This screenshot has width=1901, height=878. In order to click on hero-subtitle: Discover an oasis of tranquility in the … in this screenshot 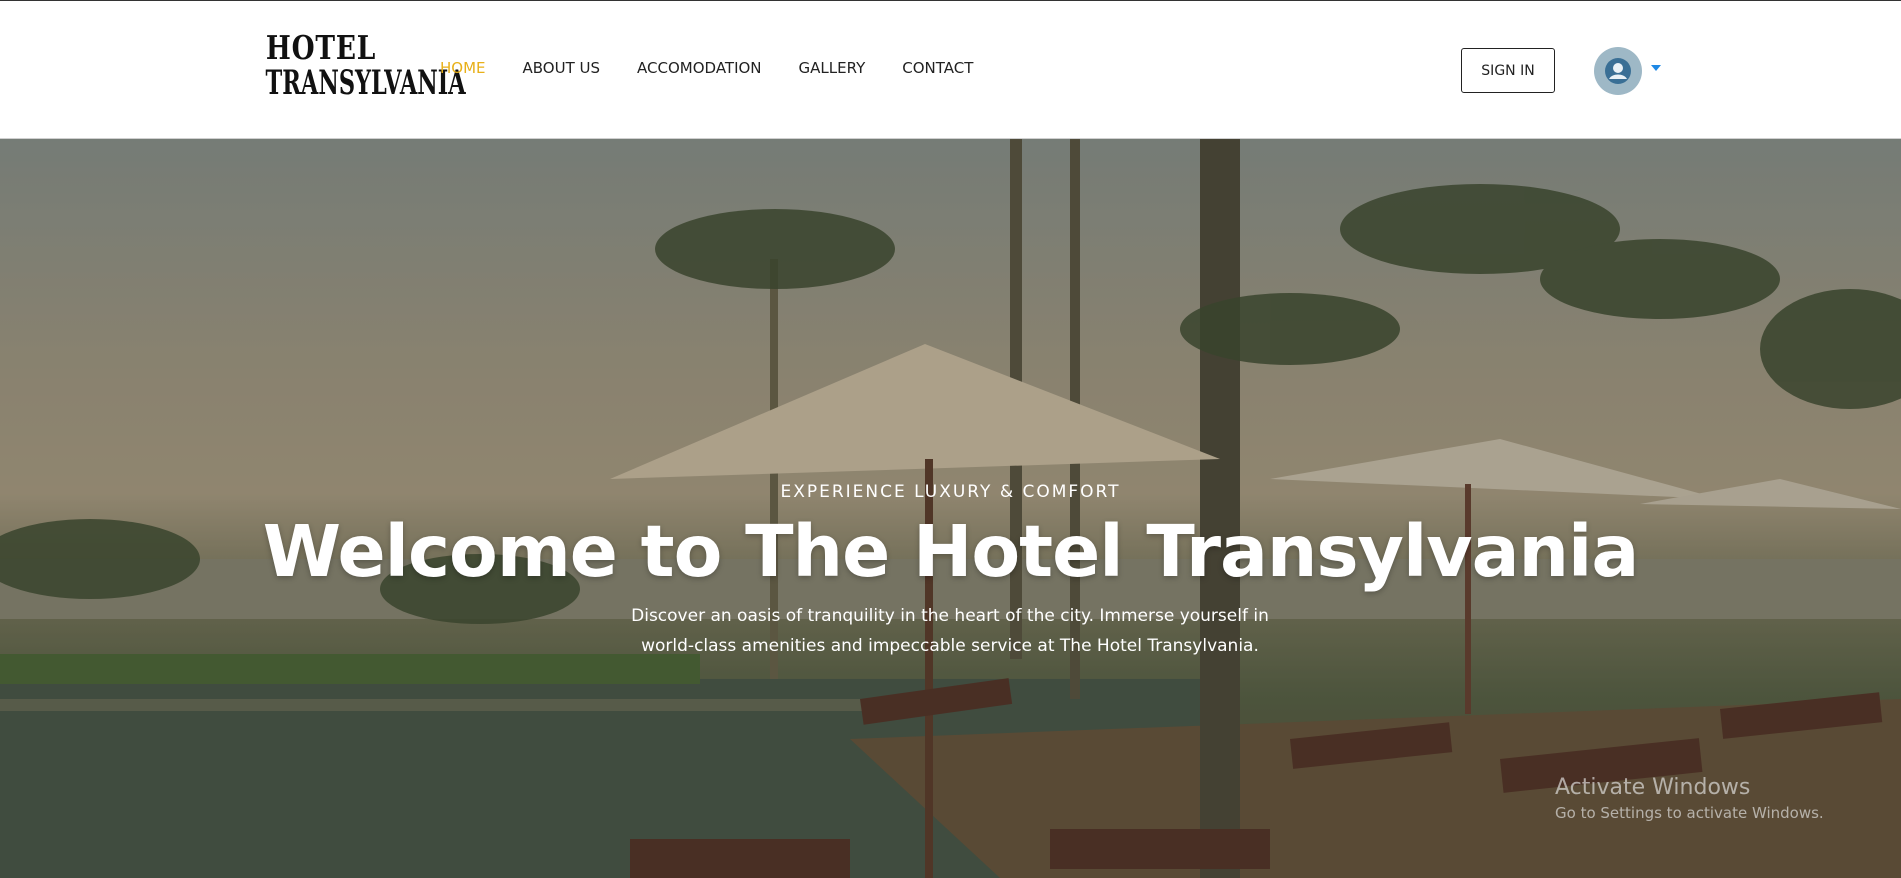, I will do `click(950, 631)`.